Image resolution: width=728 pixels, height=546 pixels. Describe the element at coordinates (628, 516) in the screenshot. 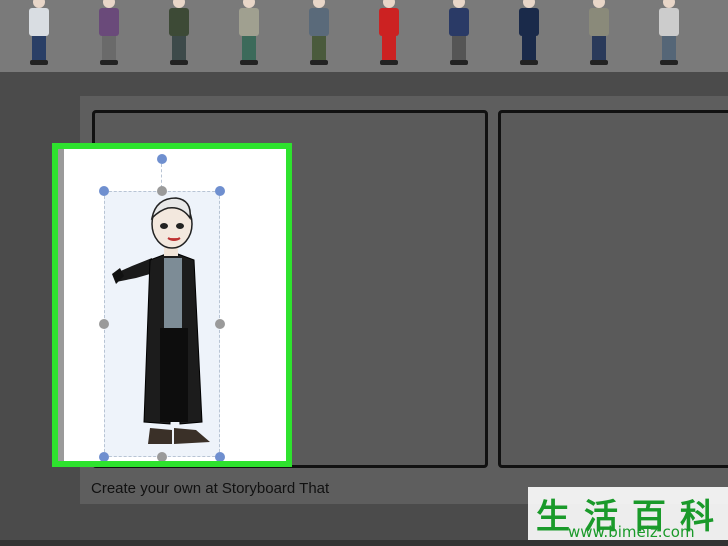

I see `watermark: 生活百科 www.bimeiz.com` at that location.